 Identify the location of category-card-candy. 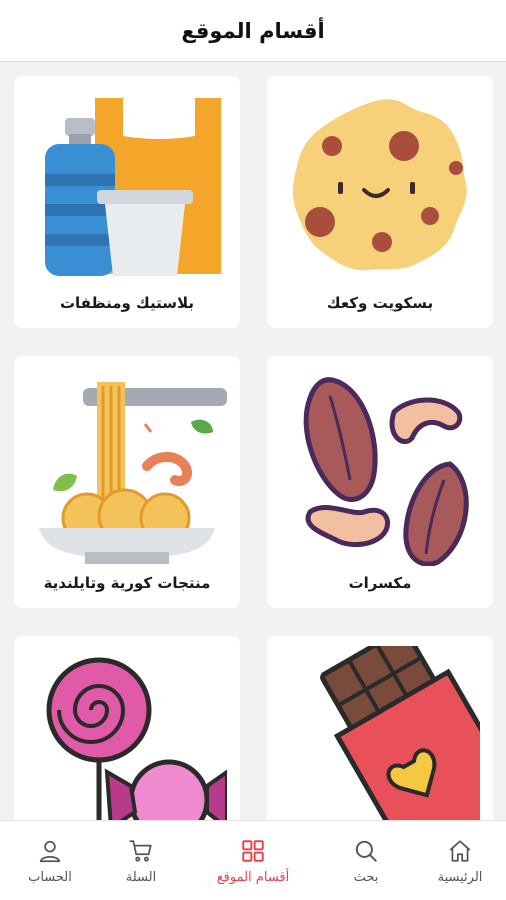
(127, 728).